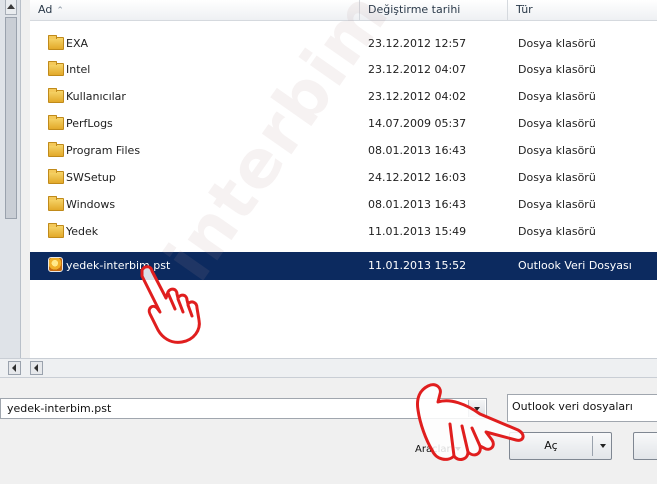 Image resolution: width=657 pixels, height=484 pixels. I want to click on navigation-pane, so click(10, 179).